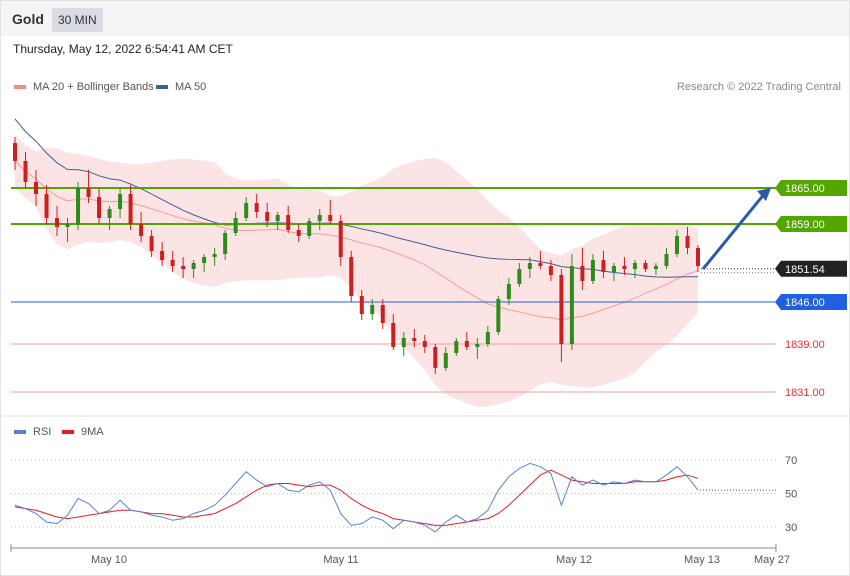 The height and width of the screenshot is (576, 850). Describe the element at coordinates (772, 560) in the screenshot. I see `x-tick-label: May 27` at that location.